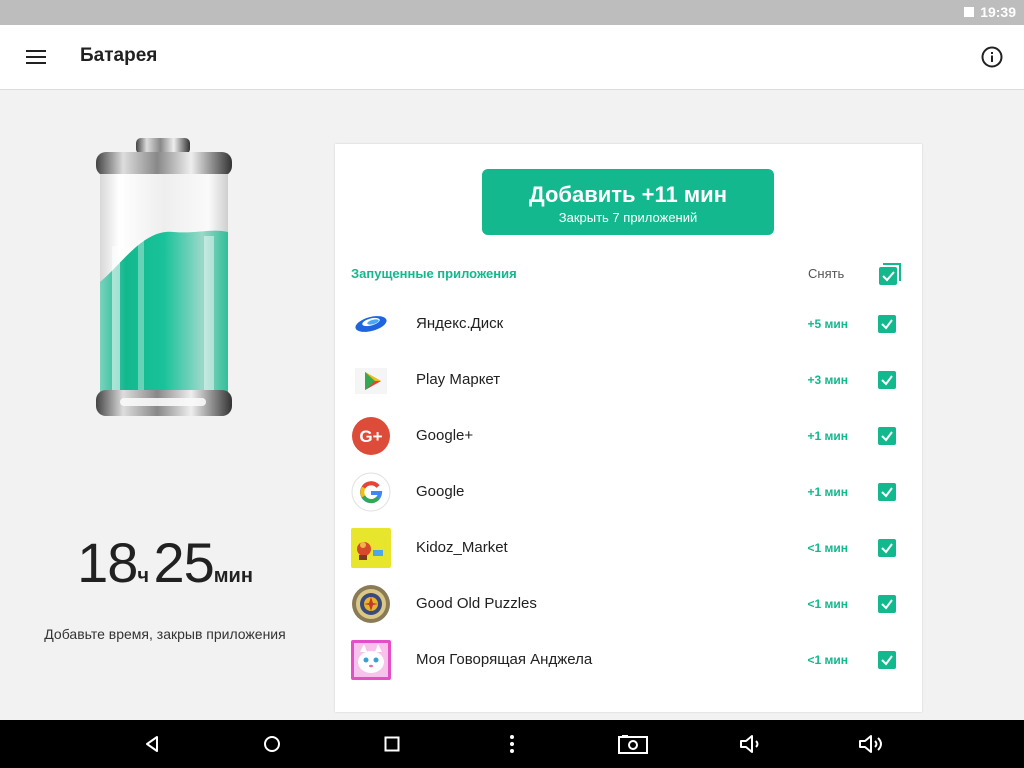  What do you see at coordinates (504, 659) in the screenshot?
I see `app-name: Моя Говорящая Анджела` at bounding box center [504, 659].